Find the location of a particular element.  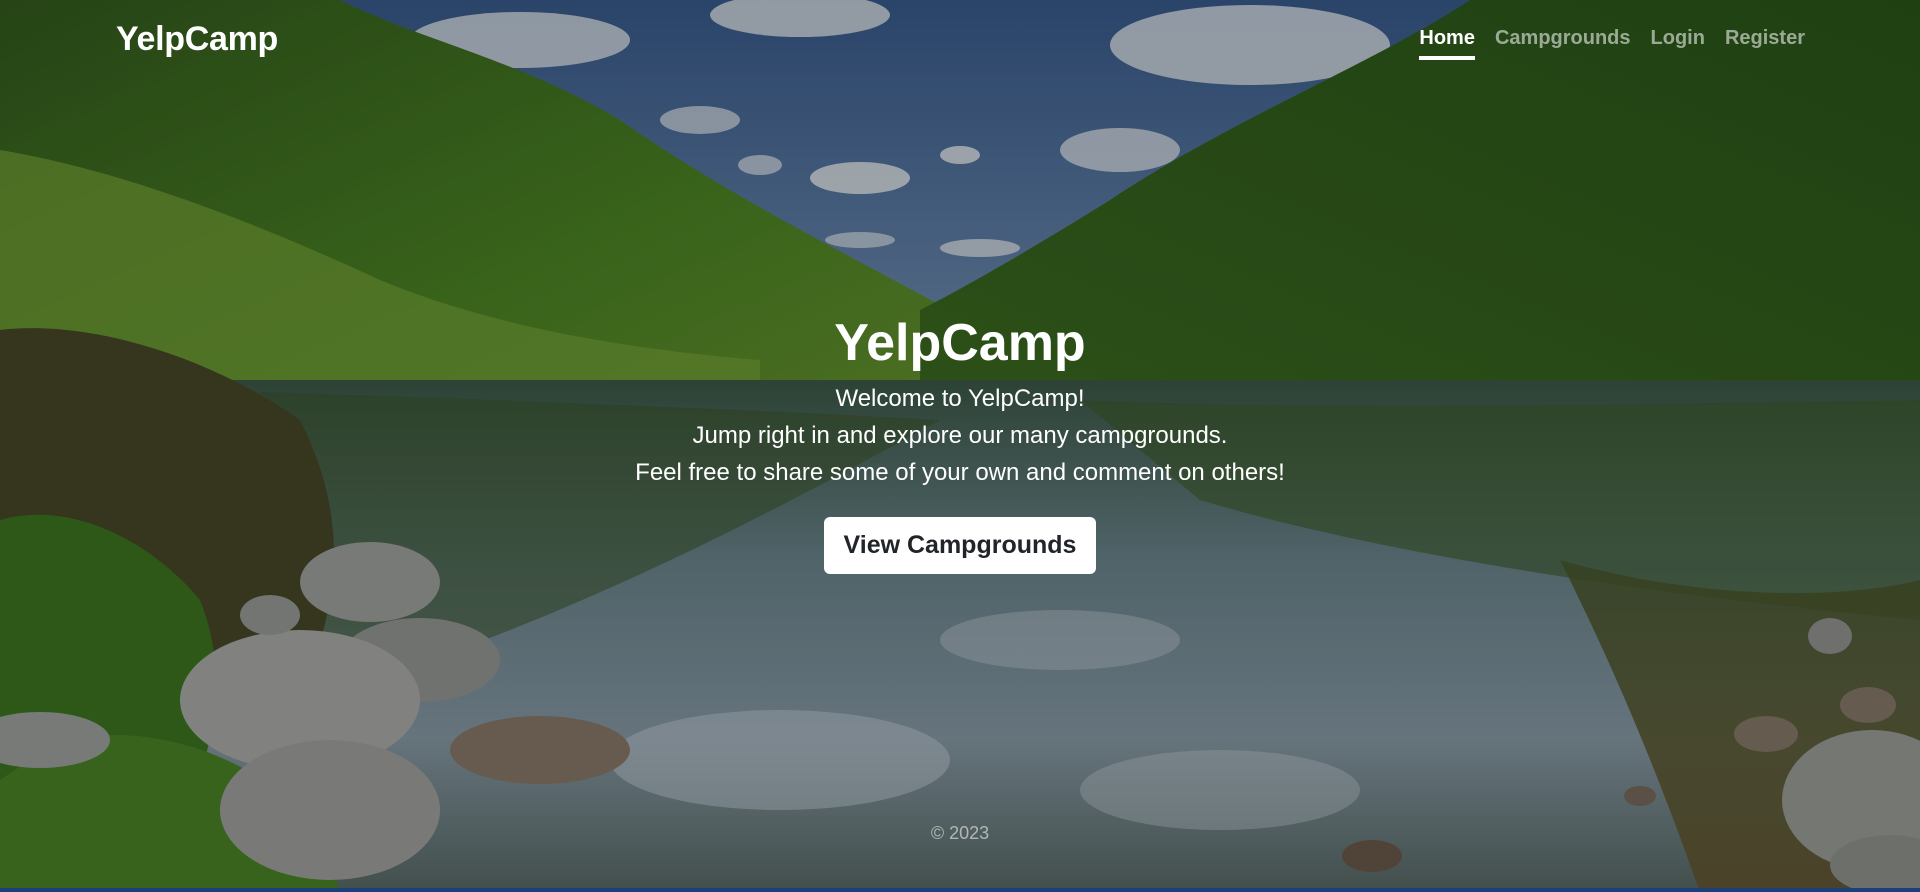

nav-link-home: Home is located at coordinates (1447, 43).